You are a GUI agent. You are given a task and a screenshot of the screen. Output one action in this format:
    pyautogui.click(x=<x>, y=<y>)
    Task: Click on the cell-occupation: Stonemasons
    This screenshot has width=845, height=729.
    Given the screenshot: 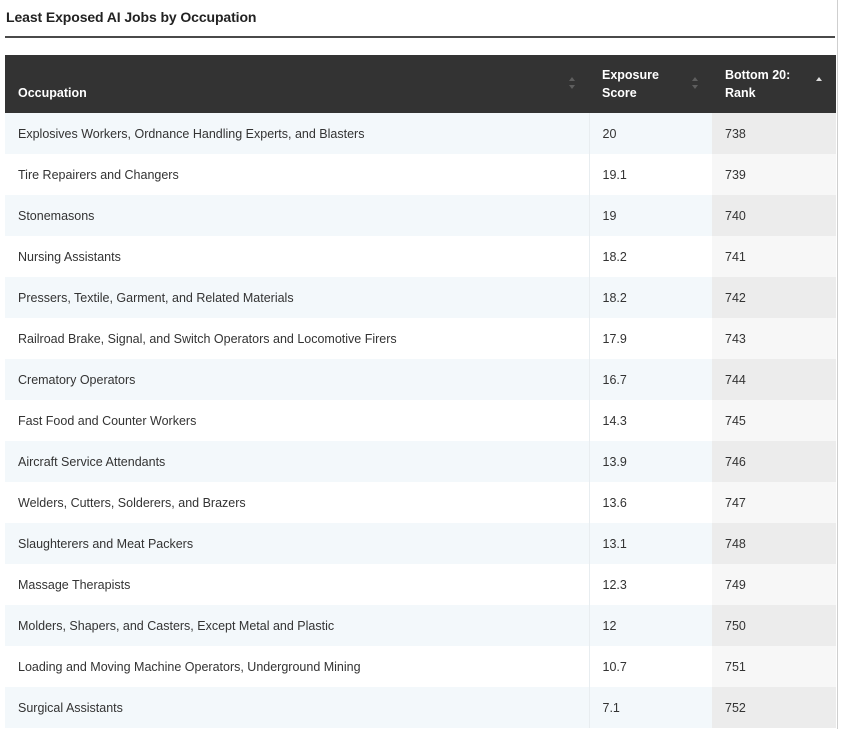 What is the action you would take?
    pyautogui.click(x=297, y=215)
    